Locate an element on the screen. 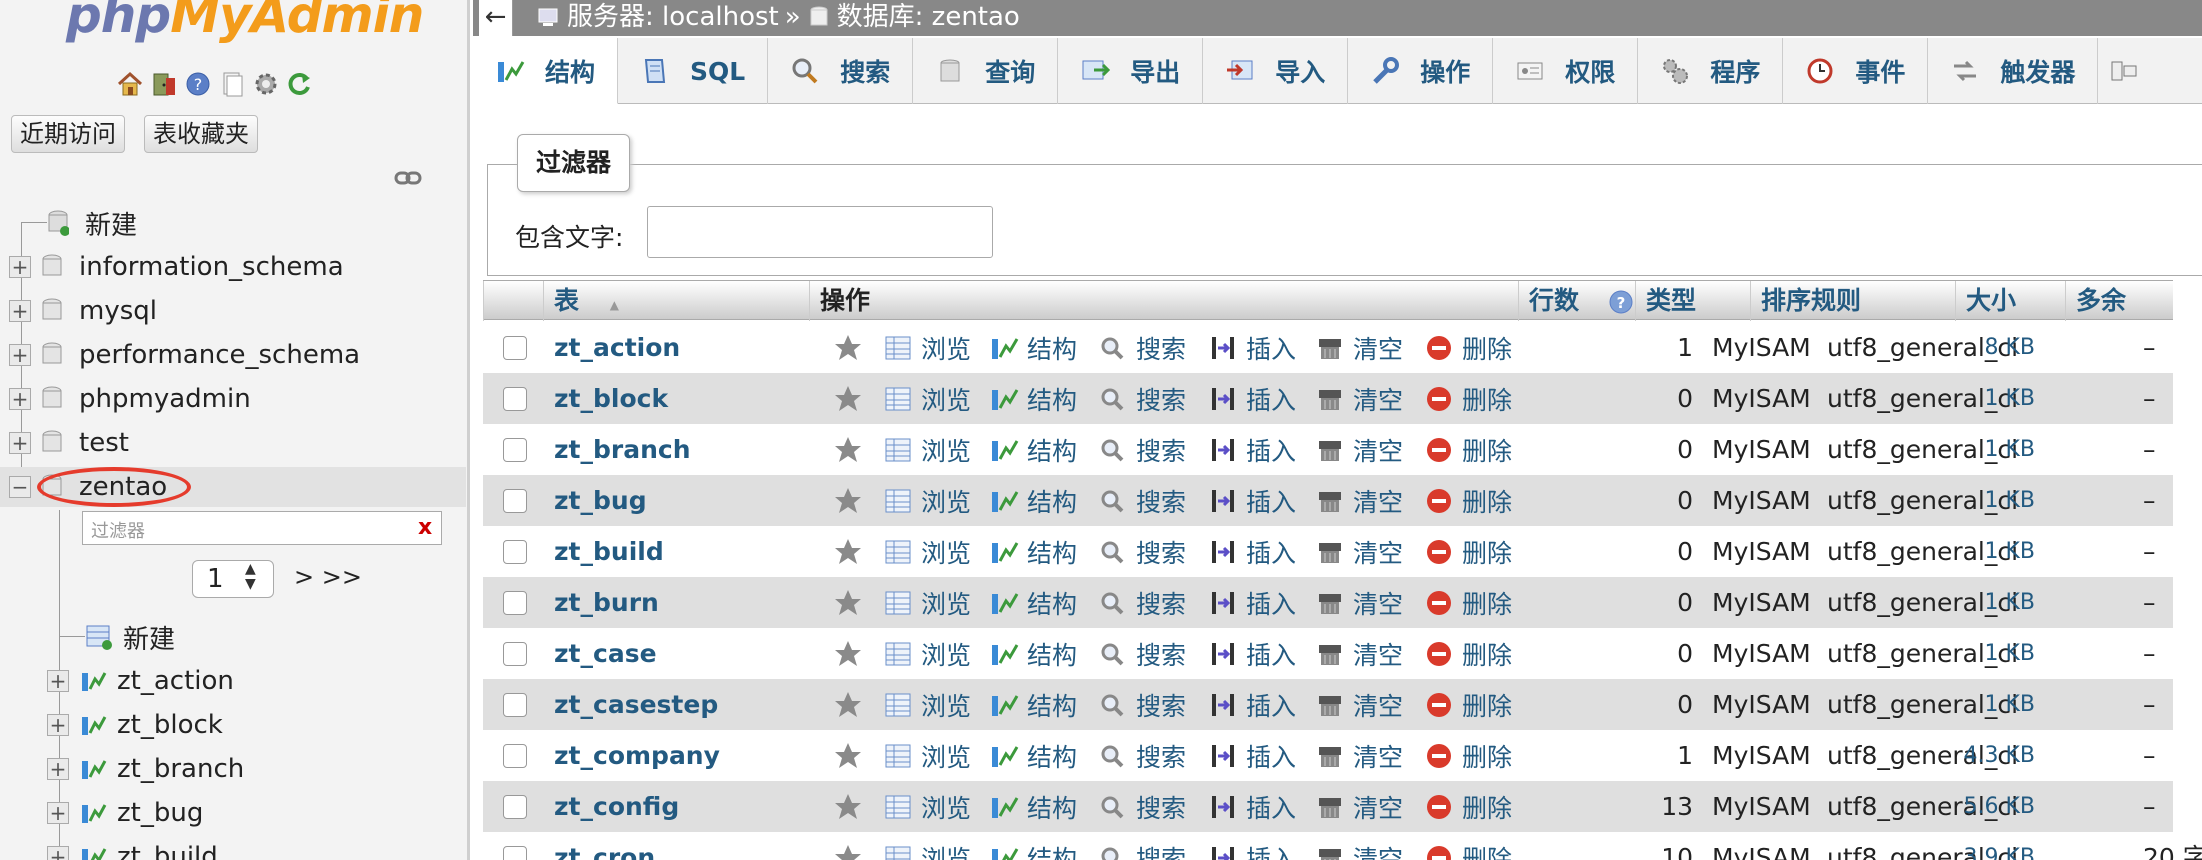 This screenshot has height=860, width=2202. tab-structure: 结构 is located at coordinates (546, 71).